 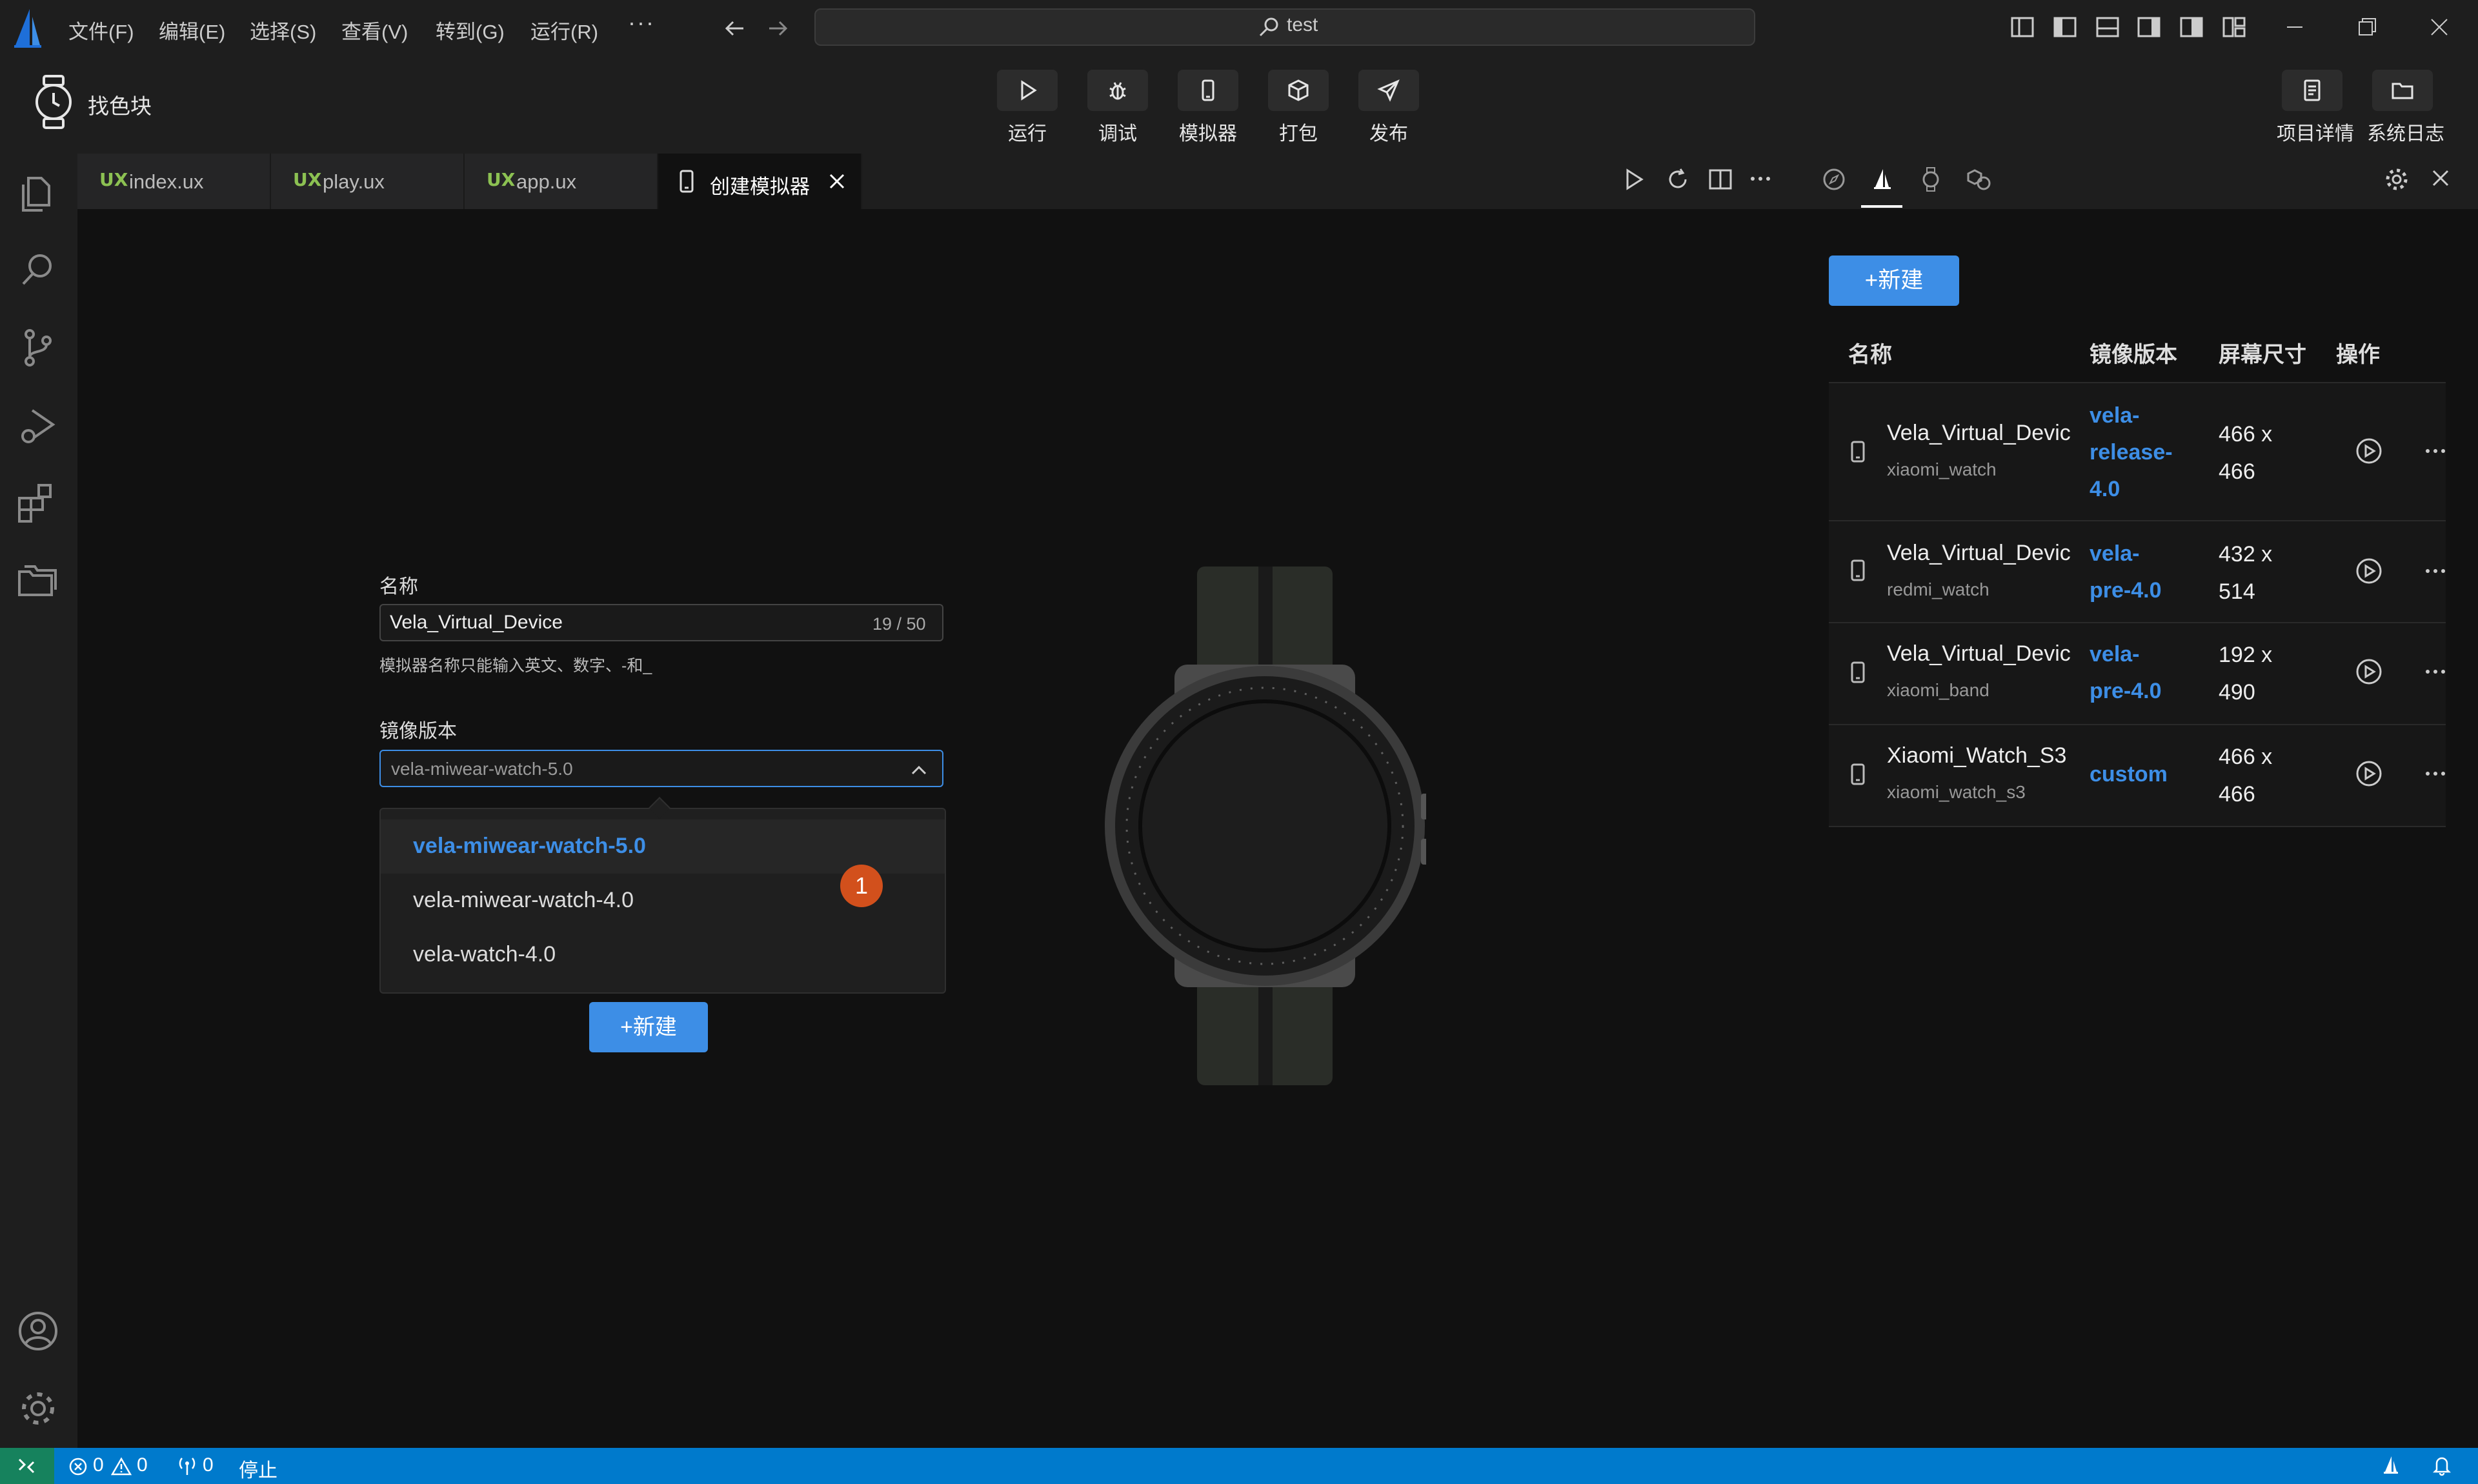 I want to click on header-mirror: 镜像版本, so click(x=2133, y=355).